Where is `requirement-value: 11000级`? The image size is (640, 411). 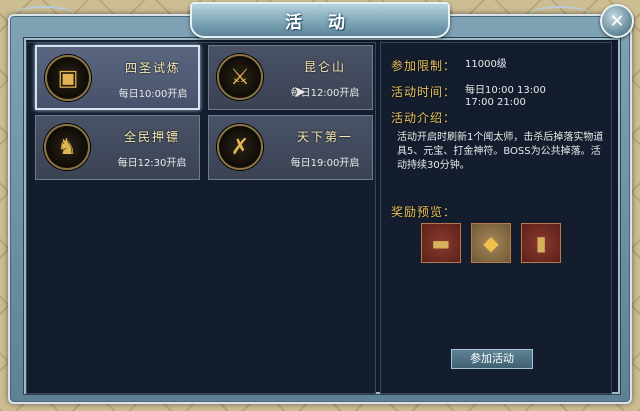 requirement-value: 11000级 is located at coordinates (486, 64).